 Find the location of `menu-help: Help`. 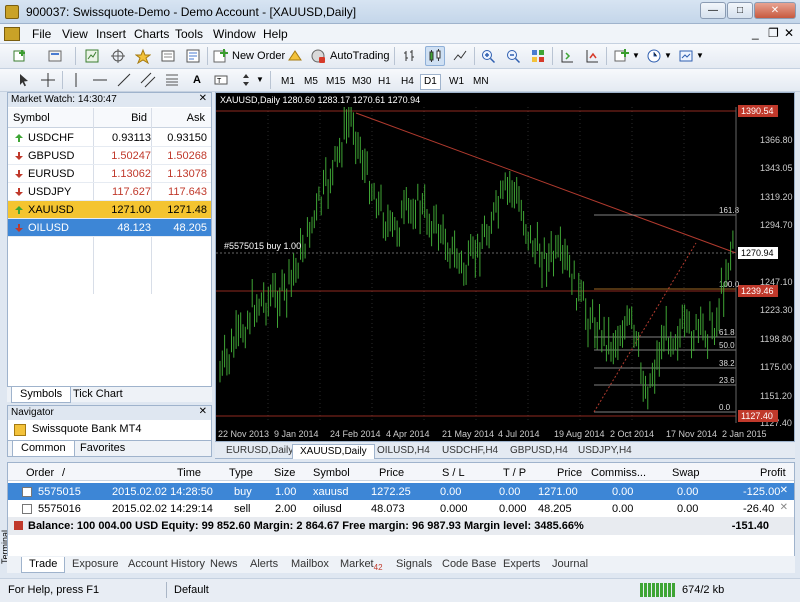

menu-help: Help is located at coordinates (275, 34).